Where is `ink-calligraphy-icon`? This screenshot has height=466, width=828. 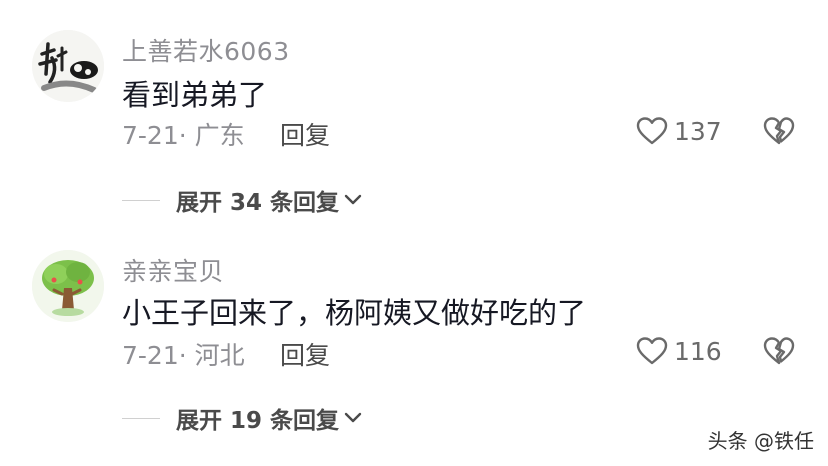
ink-calligraphy-icon is located at coordinates (68, 66).